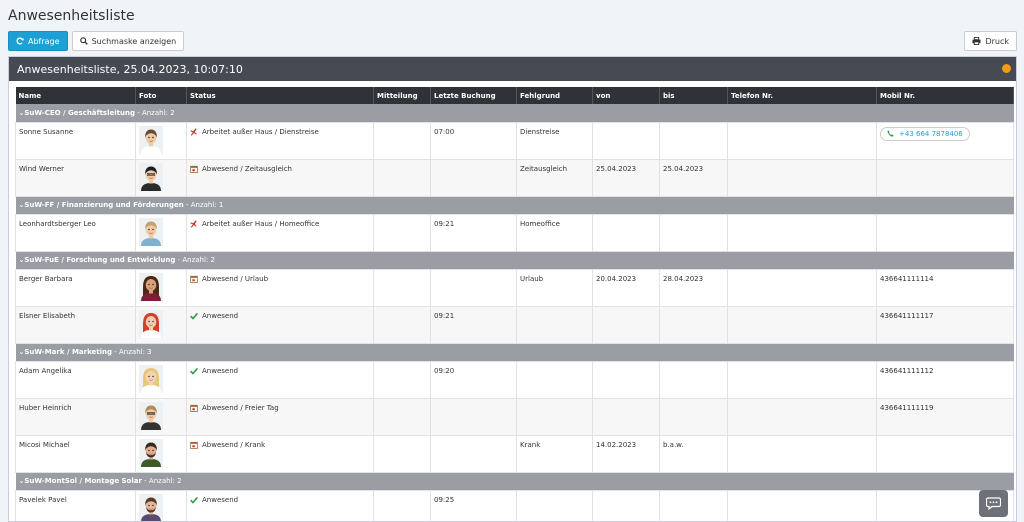 The width and height of the screenshot is (1024, 522). I want to click on table-row: Pavelek Pavel Anwesend 09:25, so click(514, 505).